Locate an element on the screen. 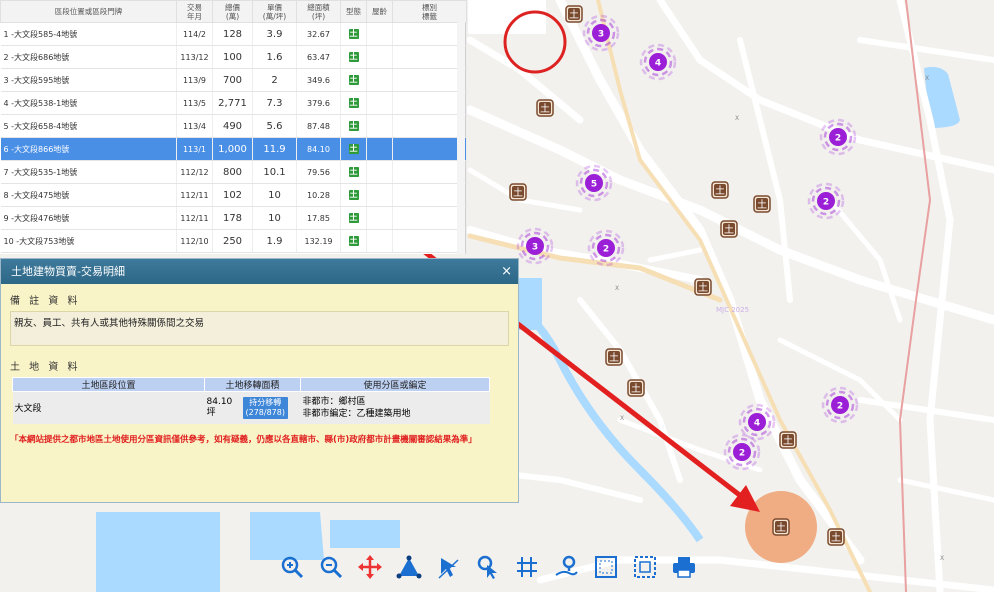 This screenshot has width=994, height=592. map-toolbar is located at coordinates (488, 567).